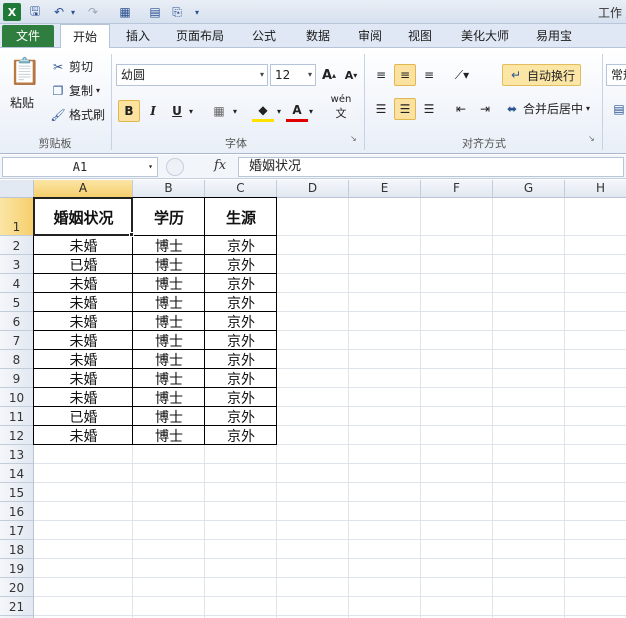 Image resolution: width=626 pixels, height=618 pixels. What do you see at coordinates (529, 189) in the screenshot?
I see `column-header-g: G` at bounding box center [529, 189].